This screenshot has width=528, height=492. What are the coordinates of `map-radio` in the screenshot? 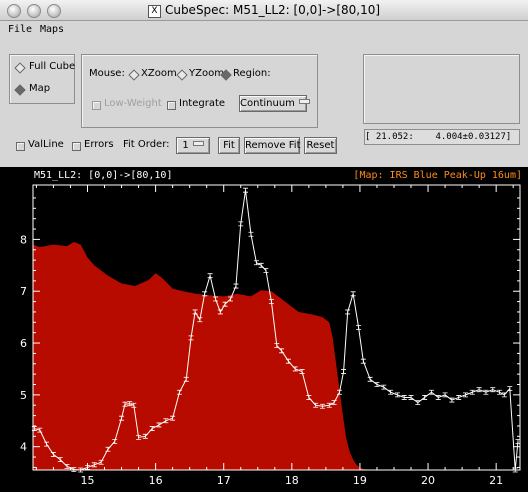 It's located at (20, 90).